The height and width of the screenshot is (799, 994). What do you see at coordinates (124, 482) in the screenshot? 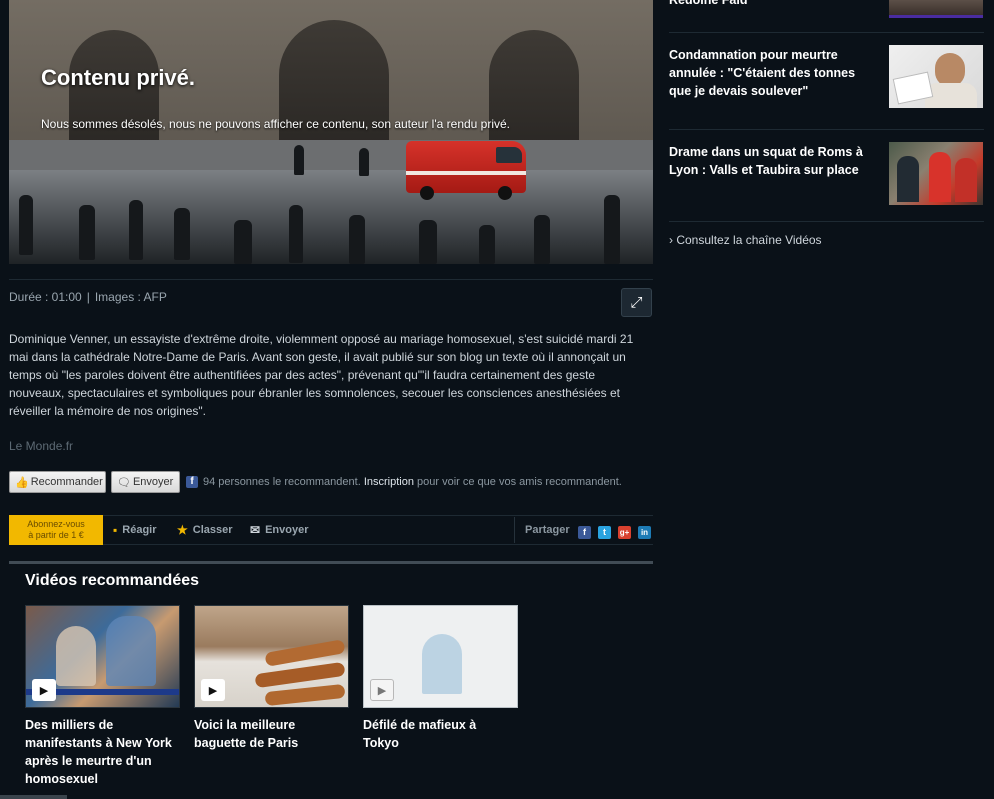
I see `speech-bubble-icon: 🗨` at bounding box center [124, 482].